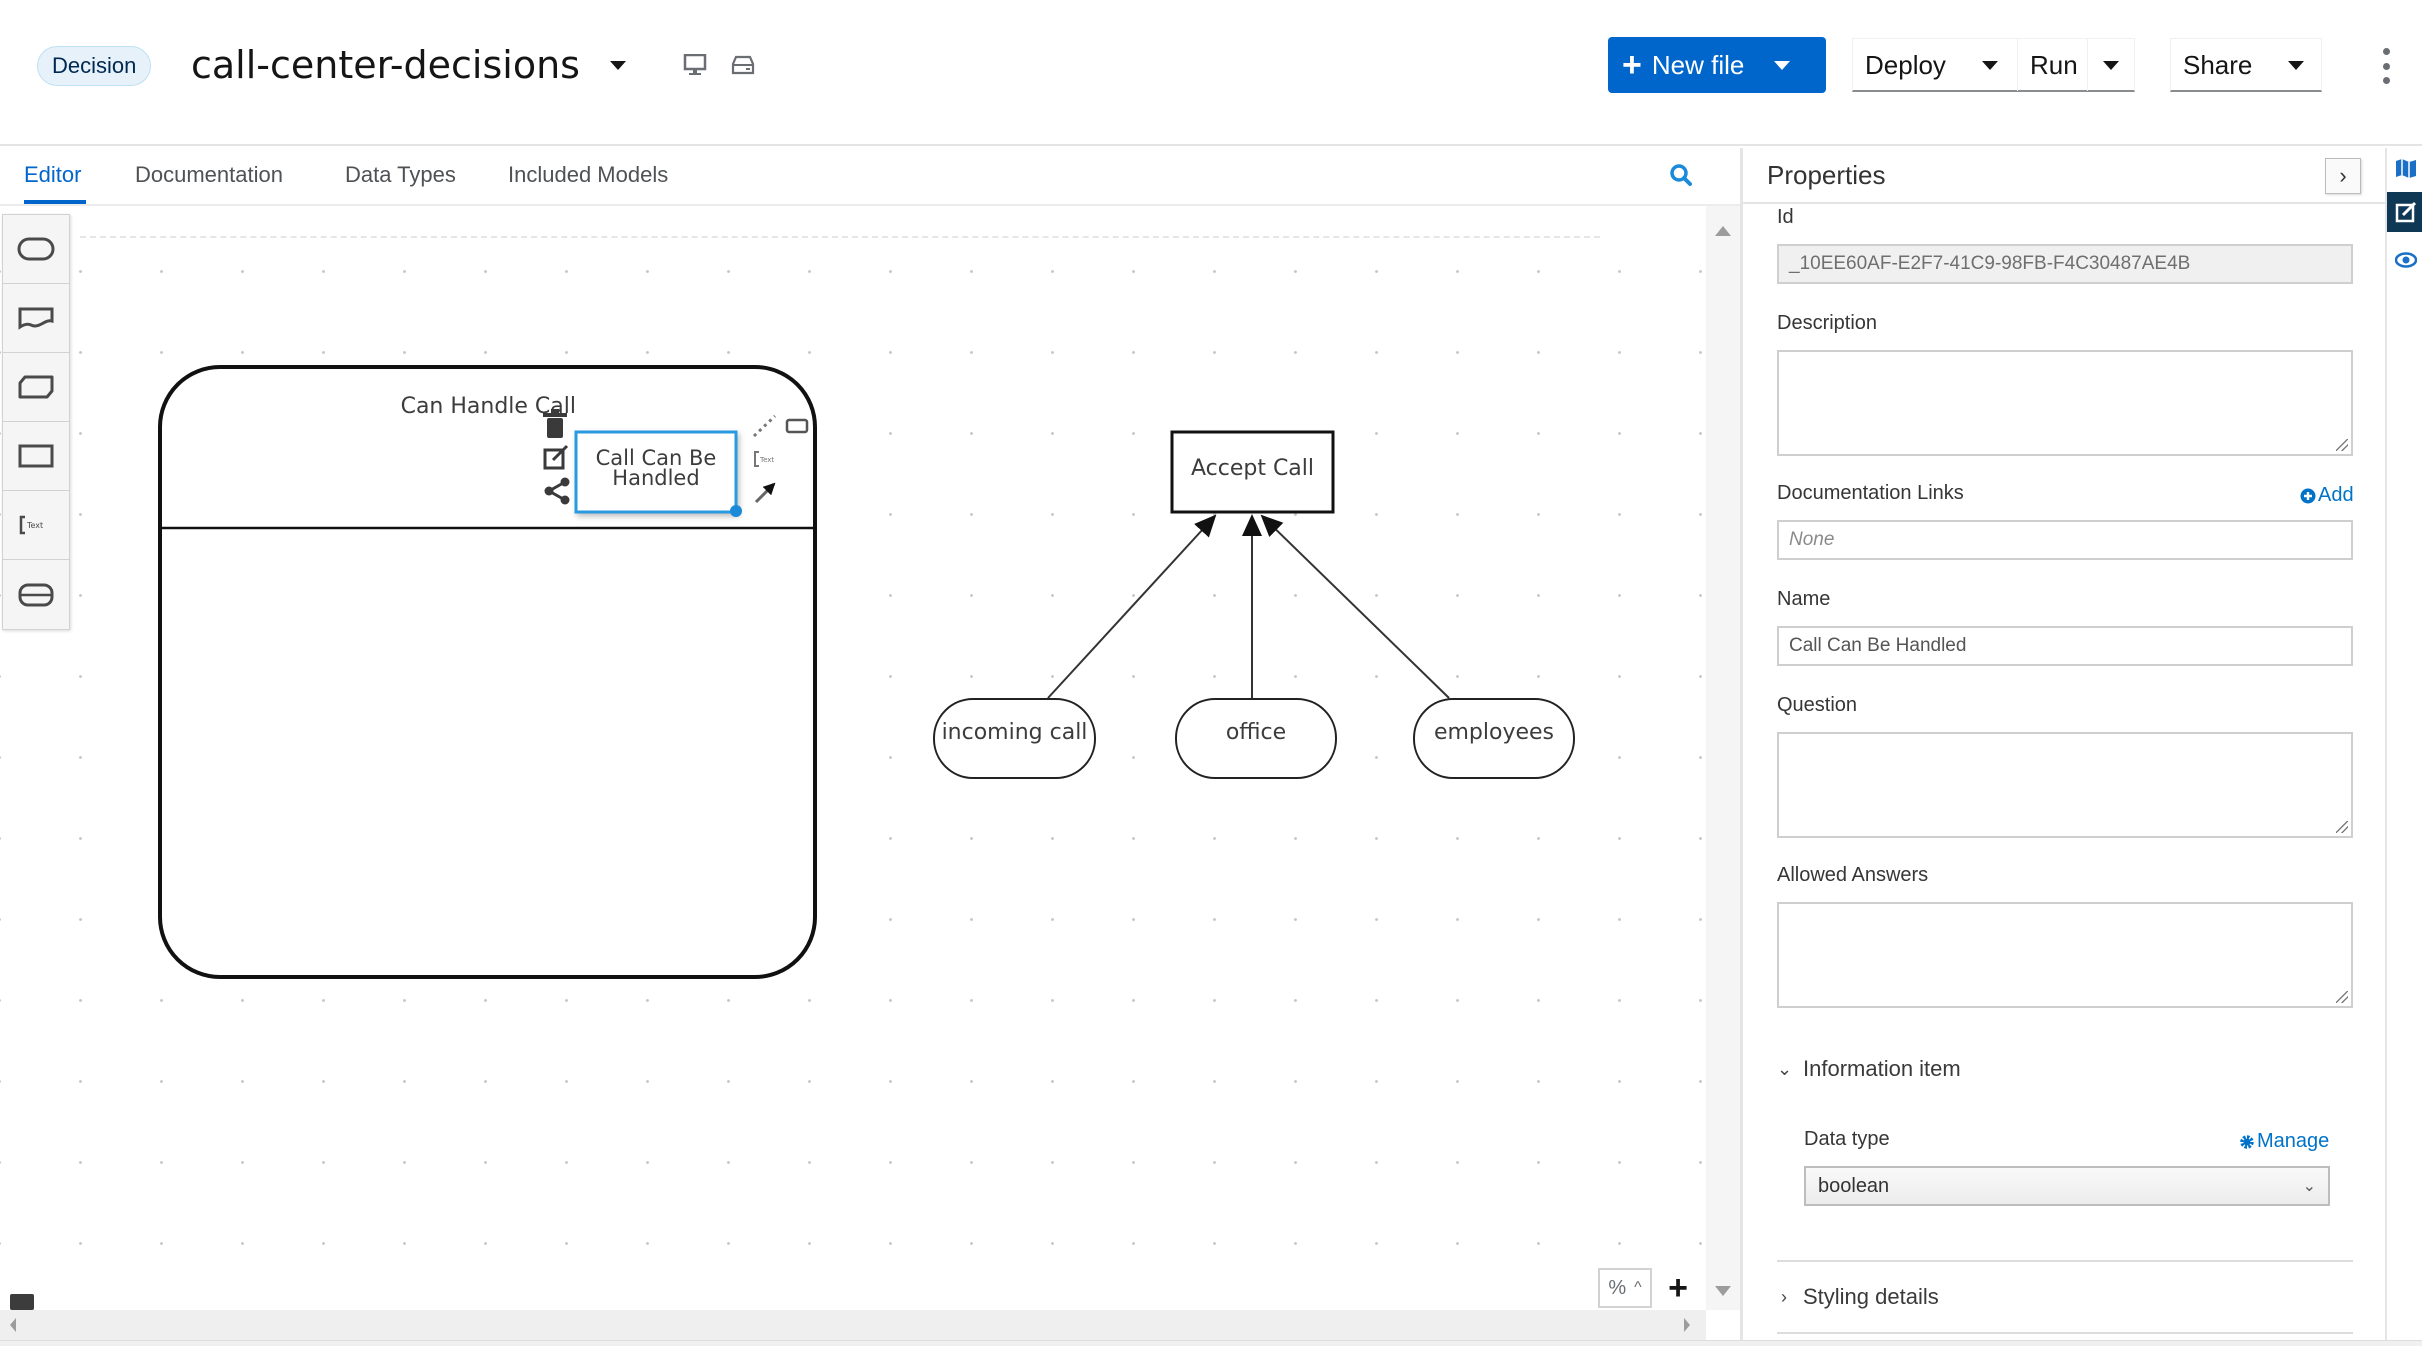 The height and width of the screenshot is (1346, 2422). I want to click on accept-call-label: Accept Call, so click(1252, 468).